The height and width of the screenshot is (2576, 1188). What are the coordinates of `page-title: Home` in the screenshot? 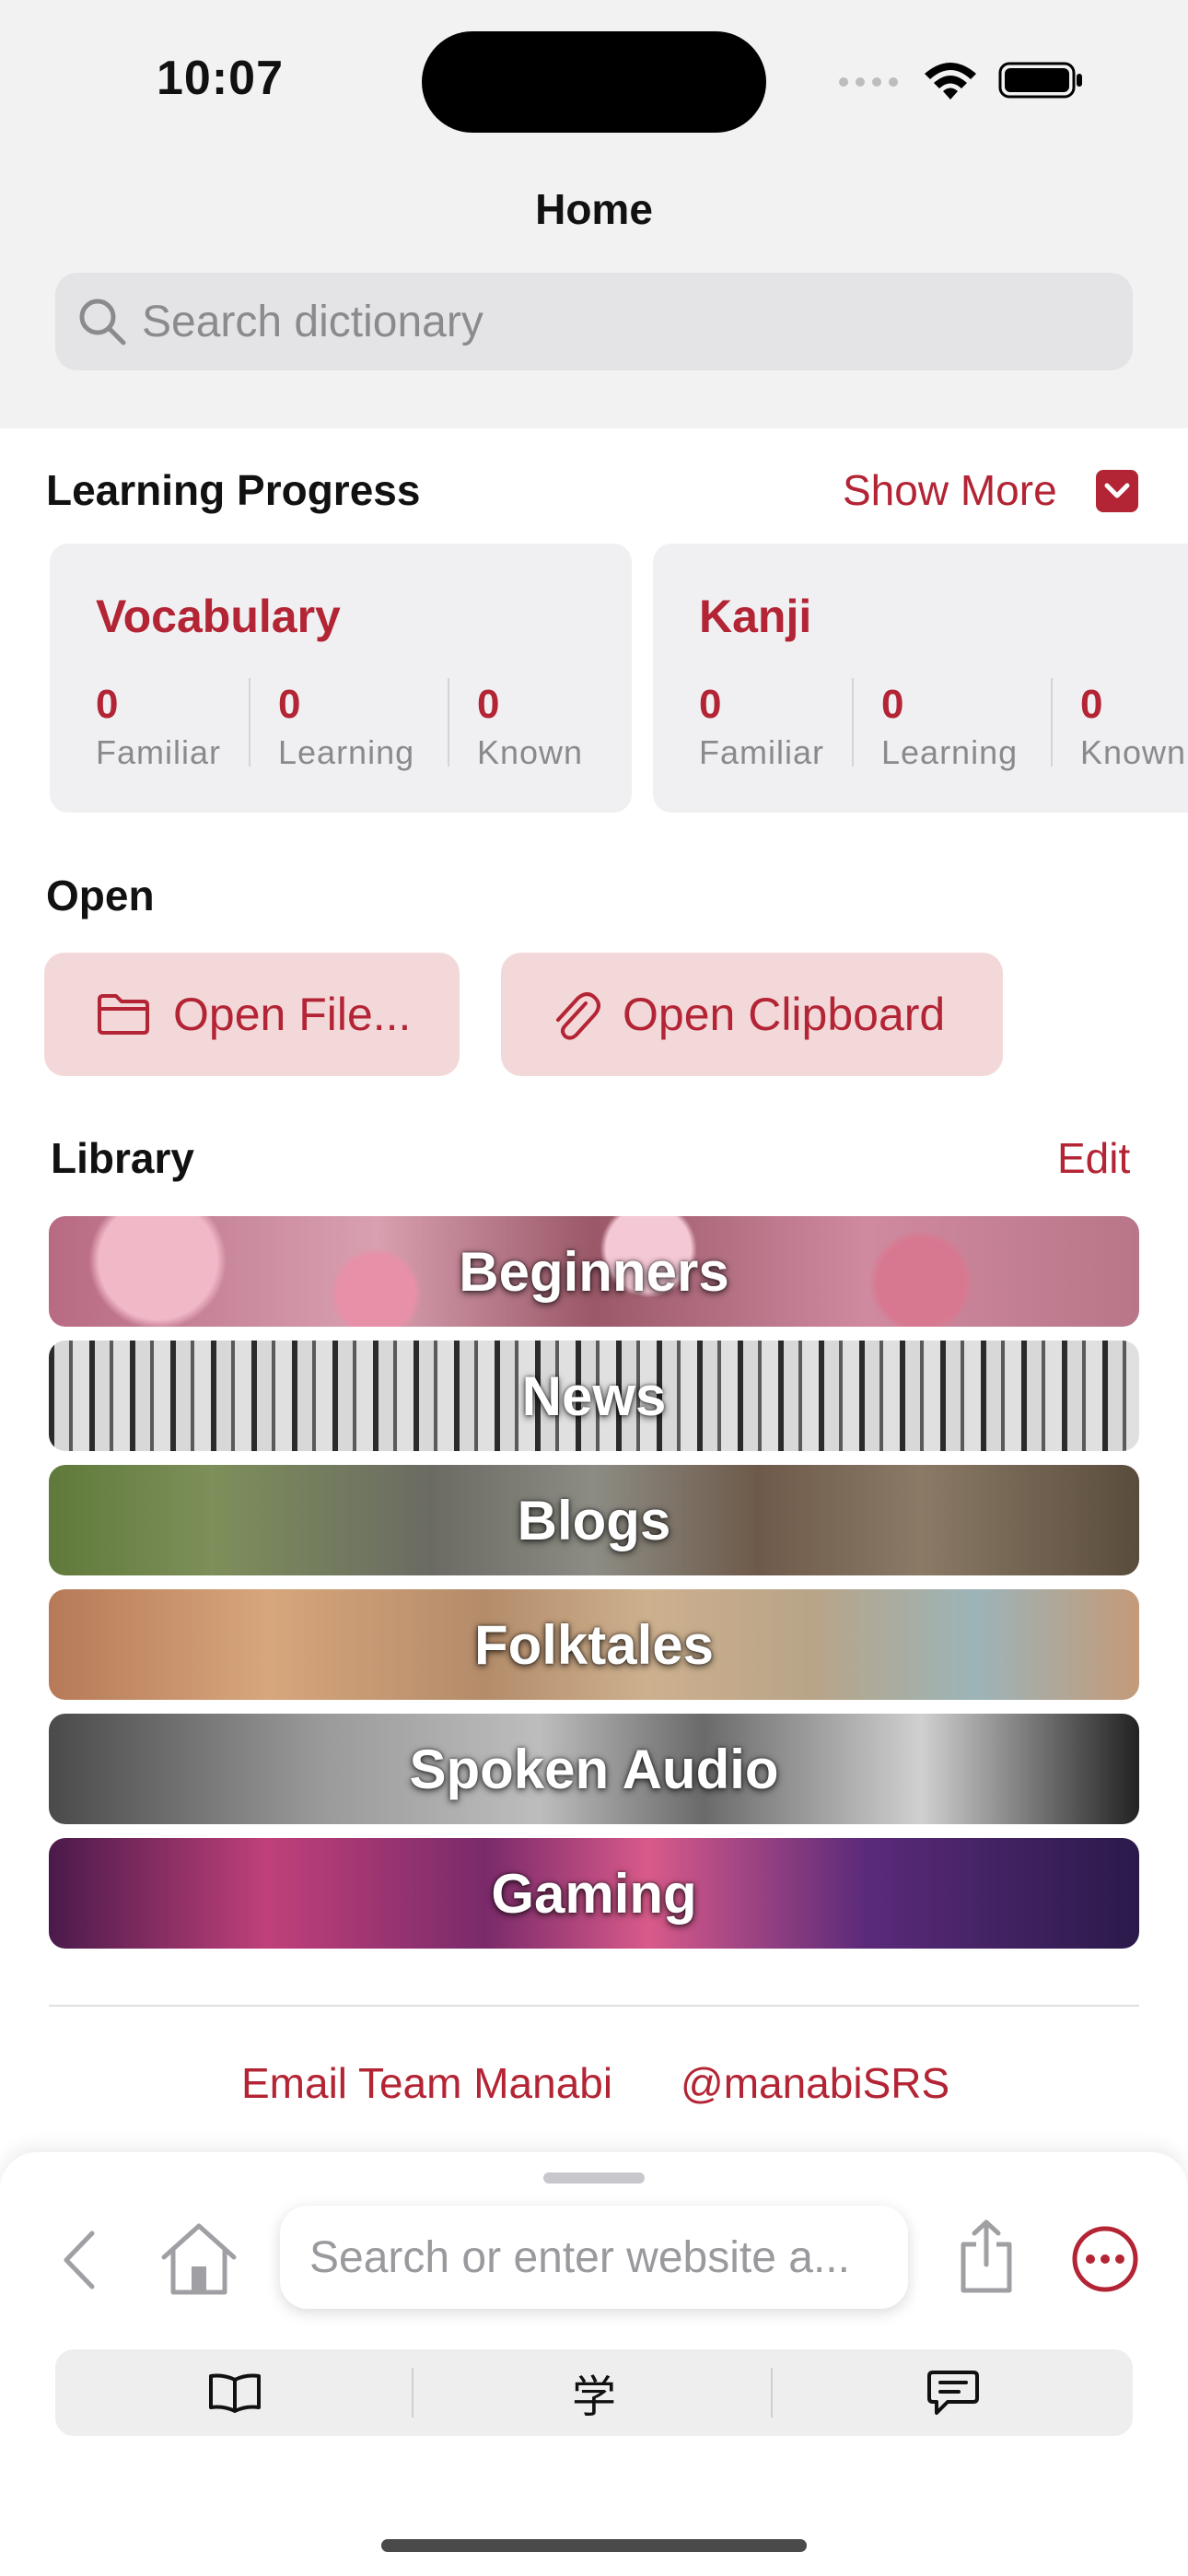 It's located at (594, 209).